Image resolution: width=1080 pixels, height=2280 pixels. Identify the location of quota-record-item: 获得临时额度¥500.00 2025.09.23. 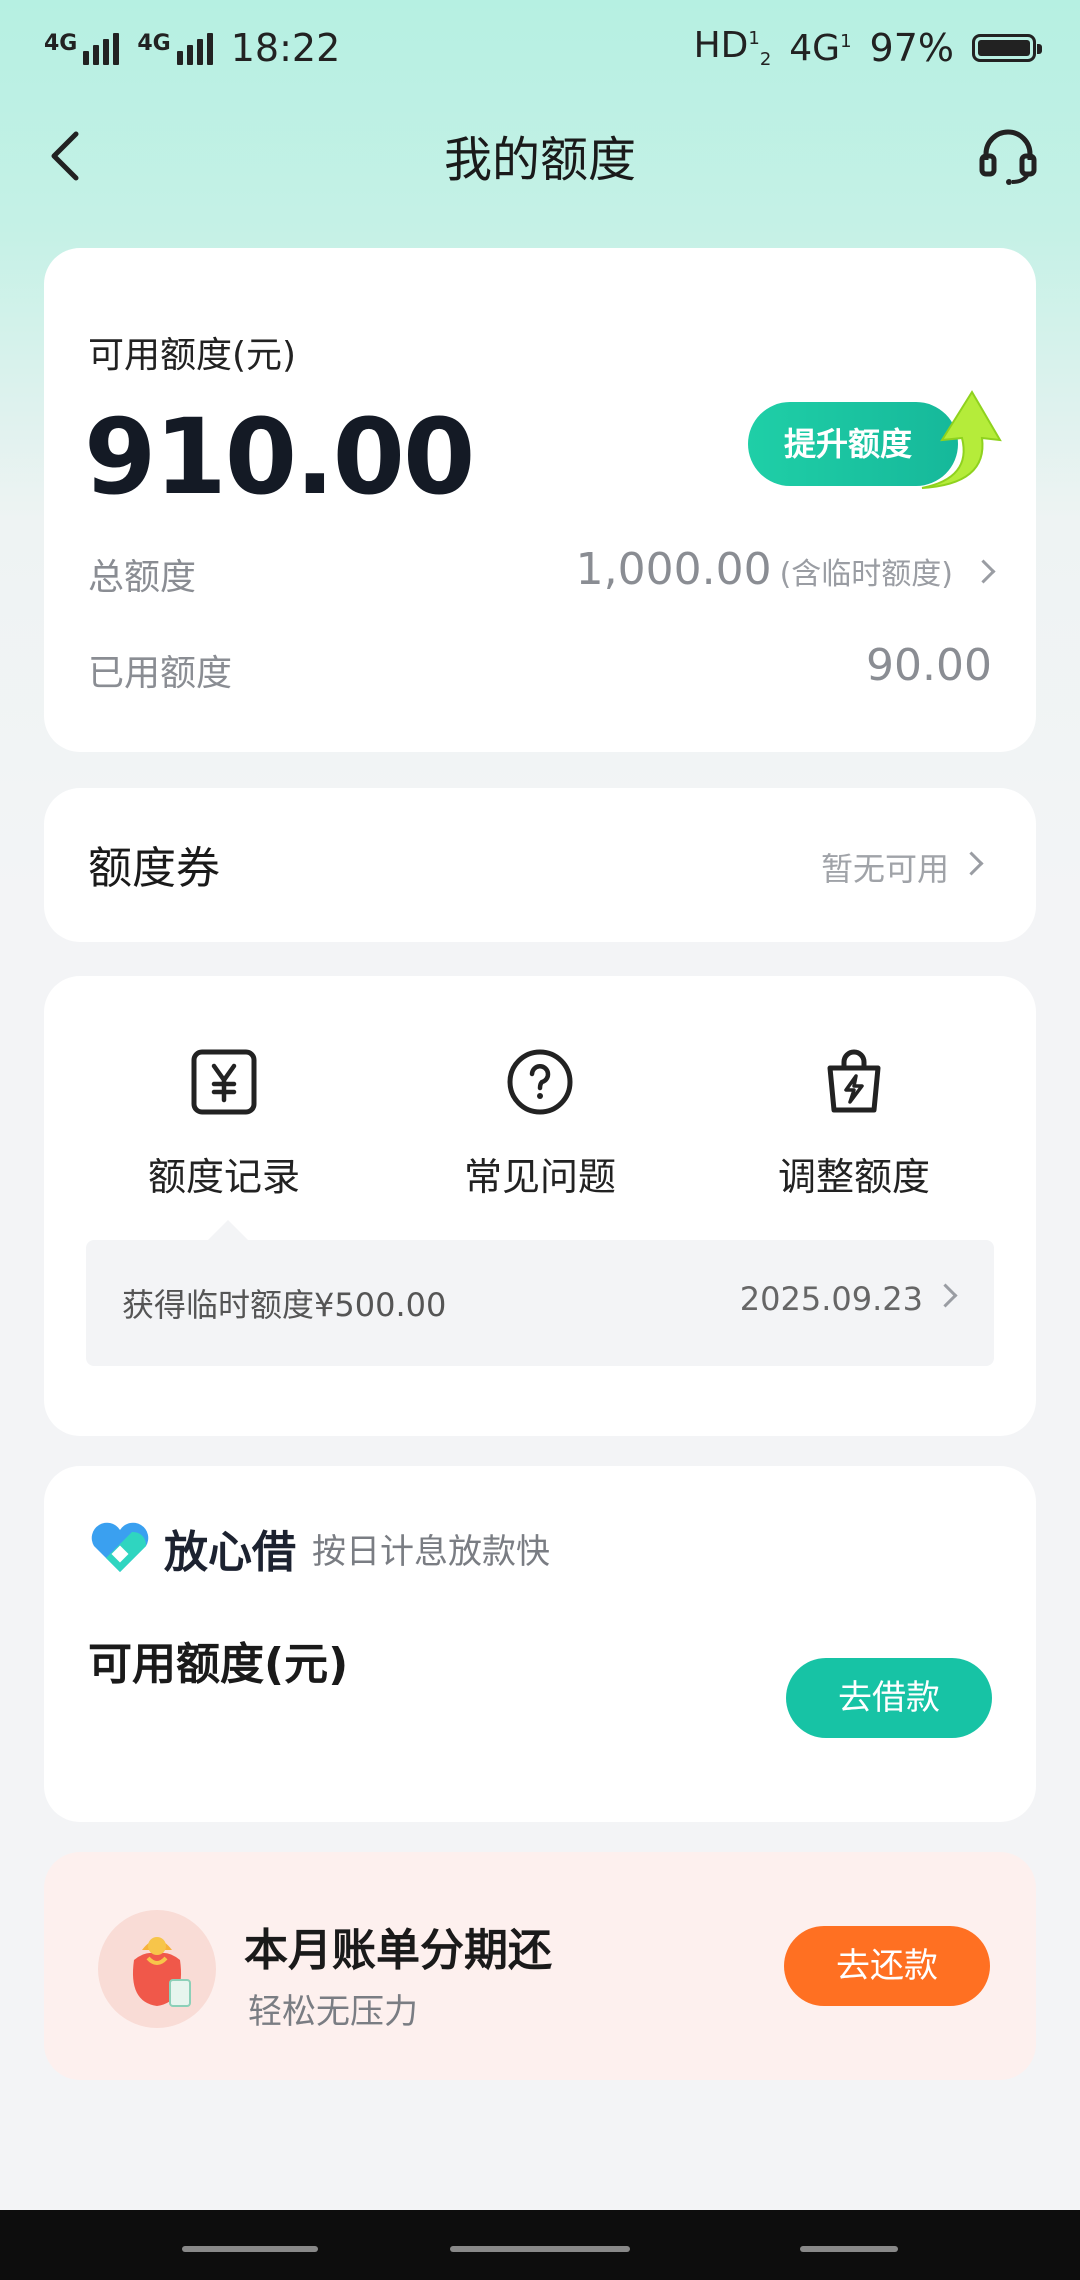
(540, 1293).